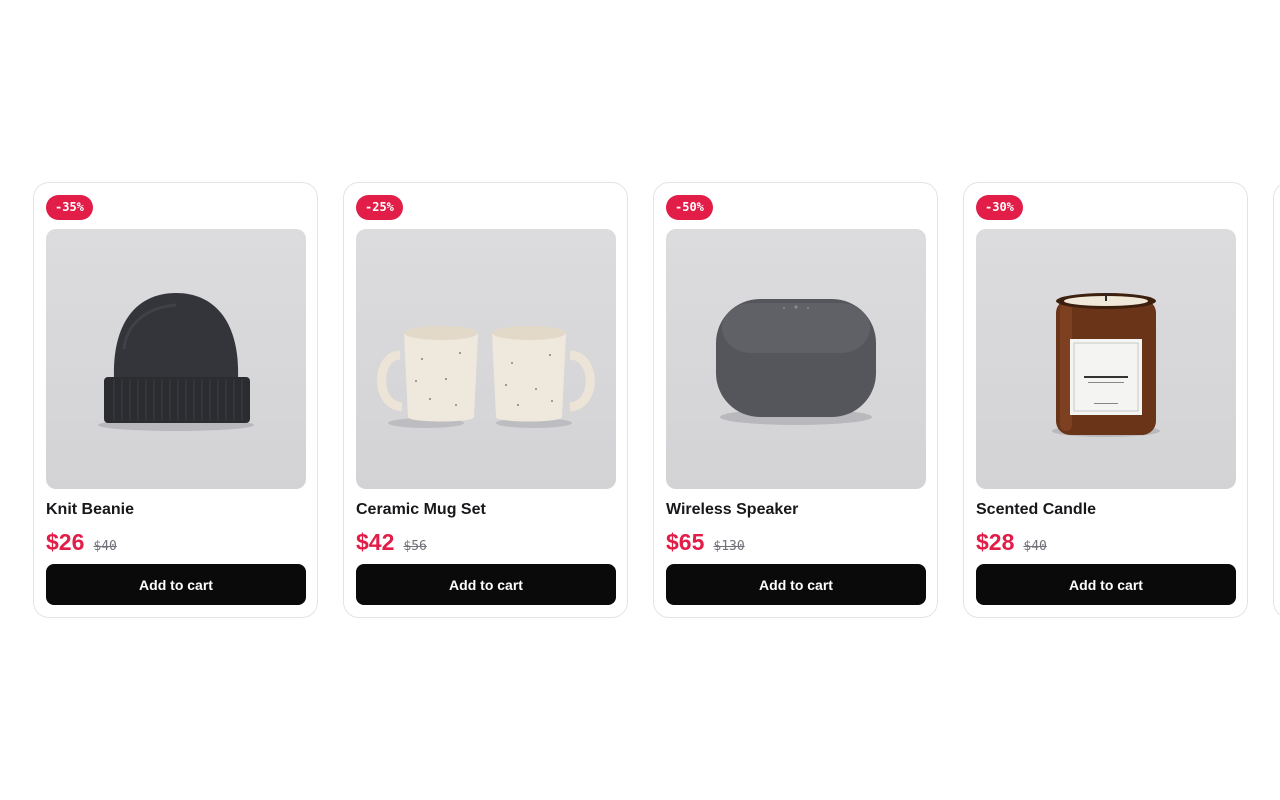 The image size is (1280, 800). Describe the element at coordinates (729, 546) in the screenshot. I see `original-price: $130` at that location.